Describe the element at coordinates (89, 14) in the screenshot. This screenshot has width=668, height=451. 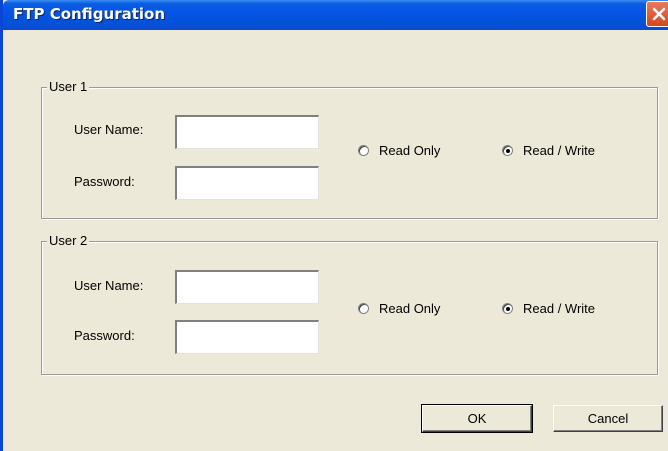
I see `dialog-title: FTP Configuration` at that location.